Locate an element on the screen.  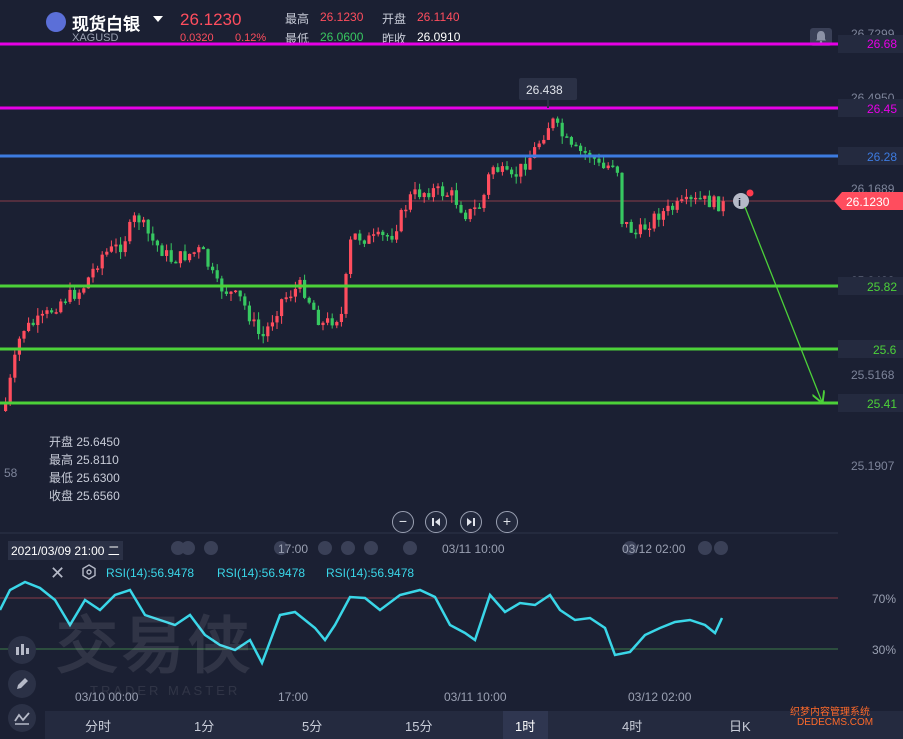
tab-4hour: 4时 is located at coordinates (632, 725).